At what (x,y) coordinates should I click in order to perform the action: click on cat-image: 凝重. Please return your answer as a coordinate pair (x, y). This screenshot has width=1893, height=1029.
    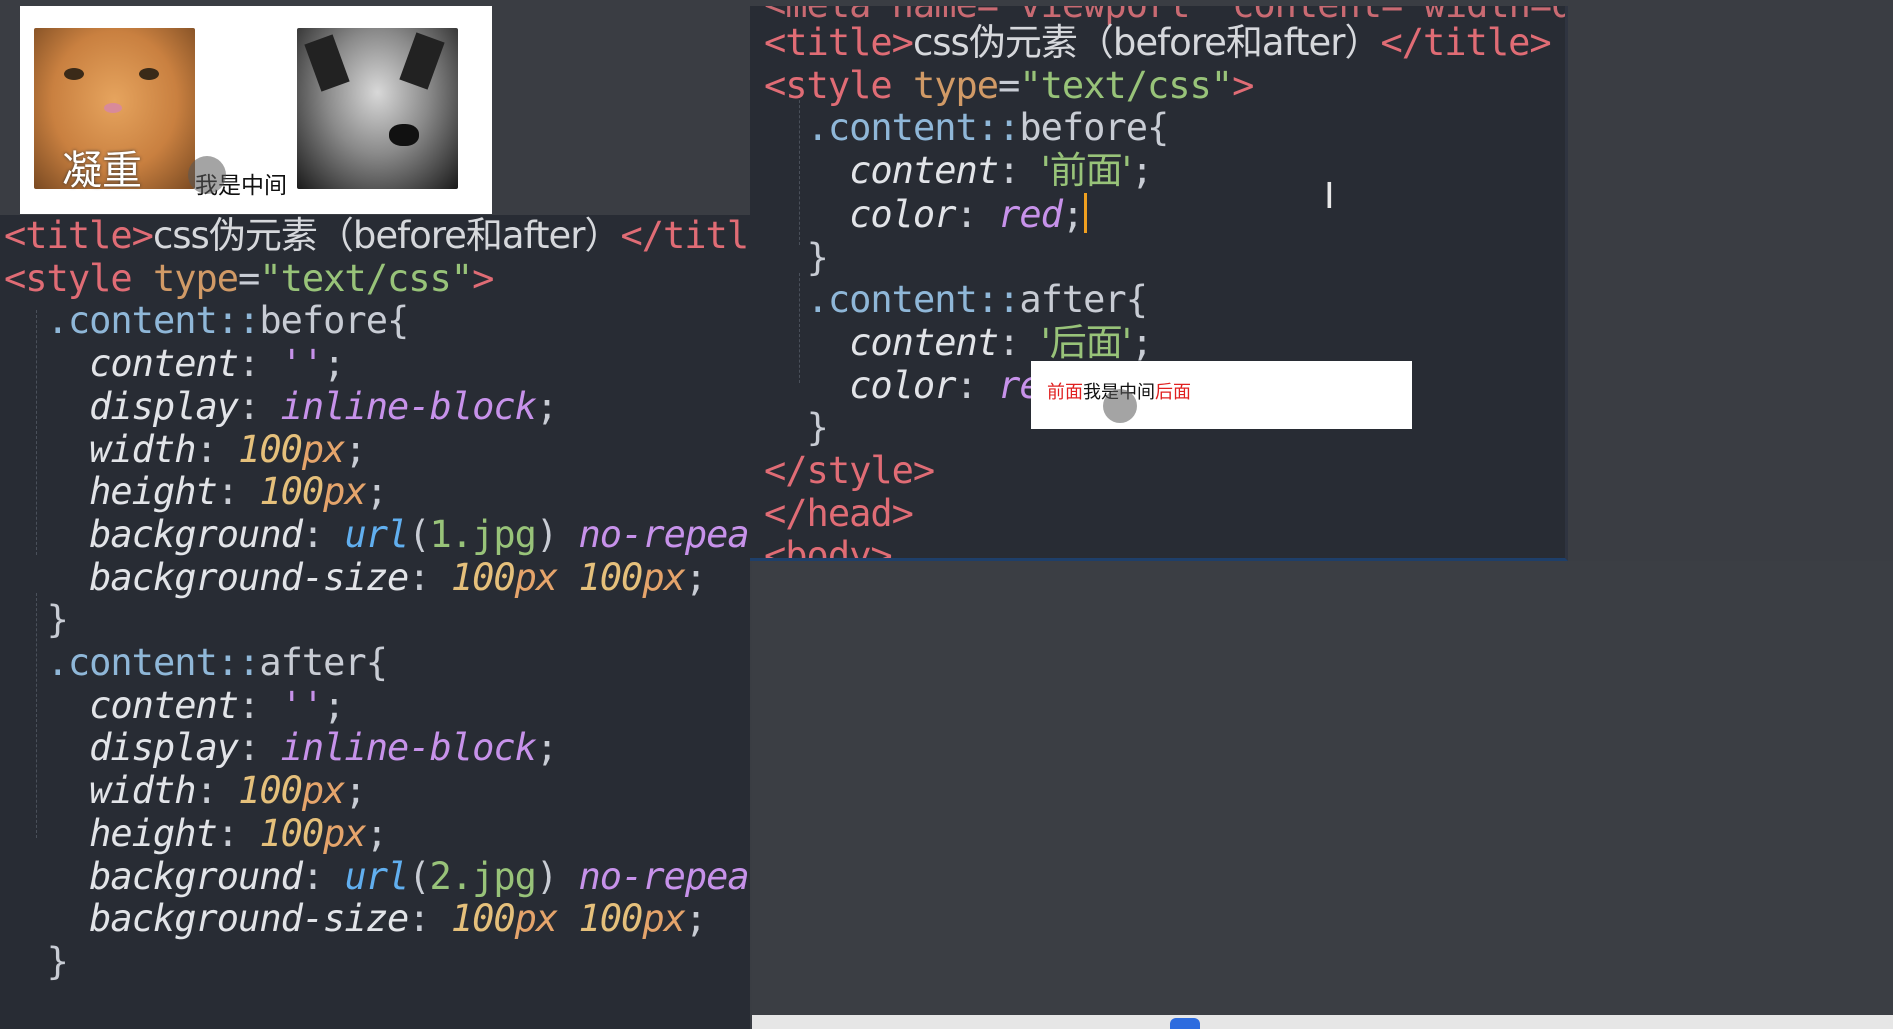
    Looking at the image, I should click on (114, 111).